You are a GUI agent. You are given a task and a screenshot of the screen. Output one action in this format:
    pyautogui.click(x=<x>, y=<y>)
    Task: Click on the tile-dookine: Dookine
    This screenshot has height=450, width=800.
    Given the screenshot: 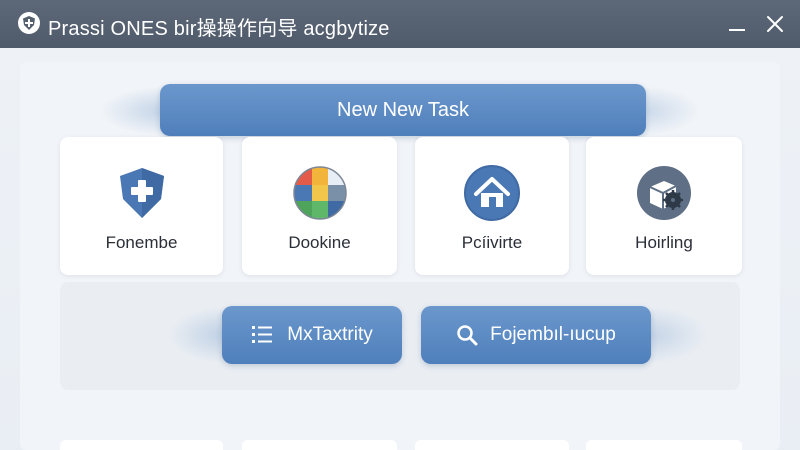 What is the action you would take?
    pyautogui.click(x=319, y=206)
    